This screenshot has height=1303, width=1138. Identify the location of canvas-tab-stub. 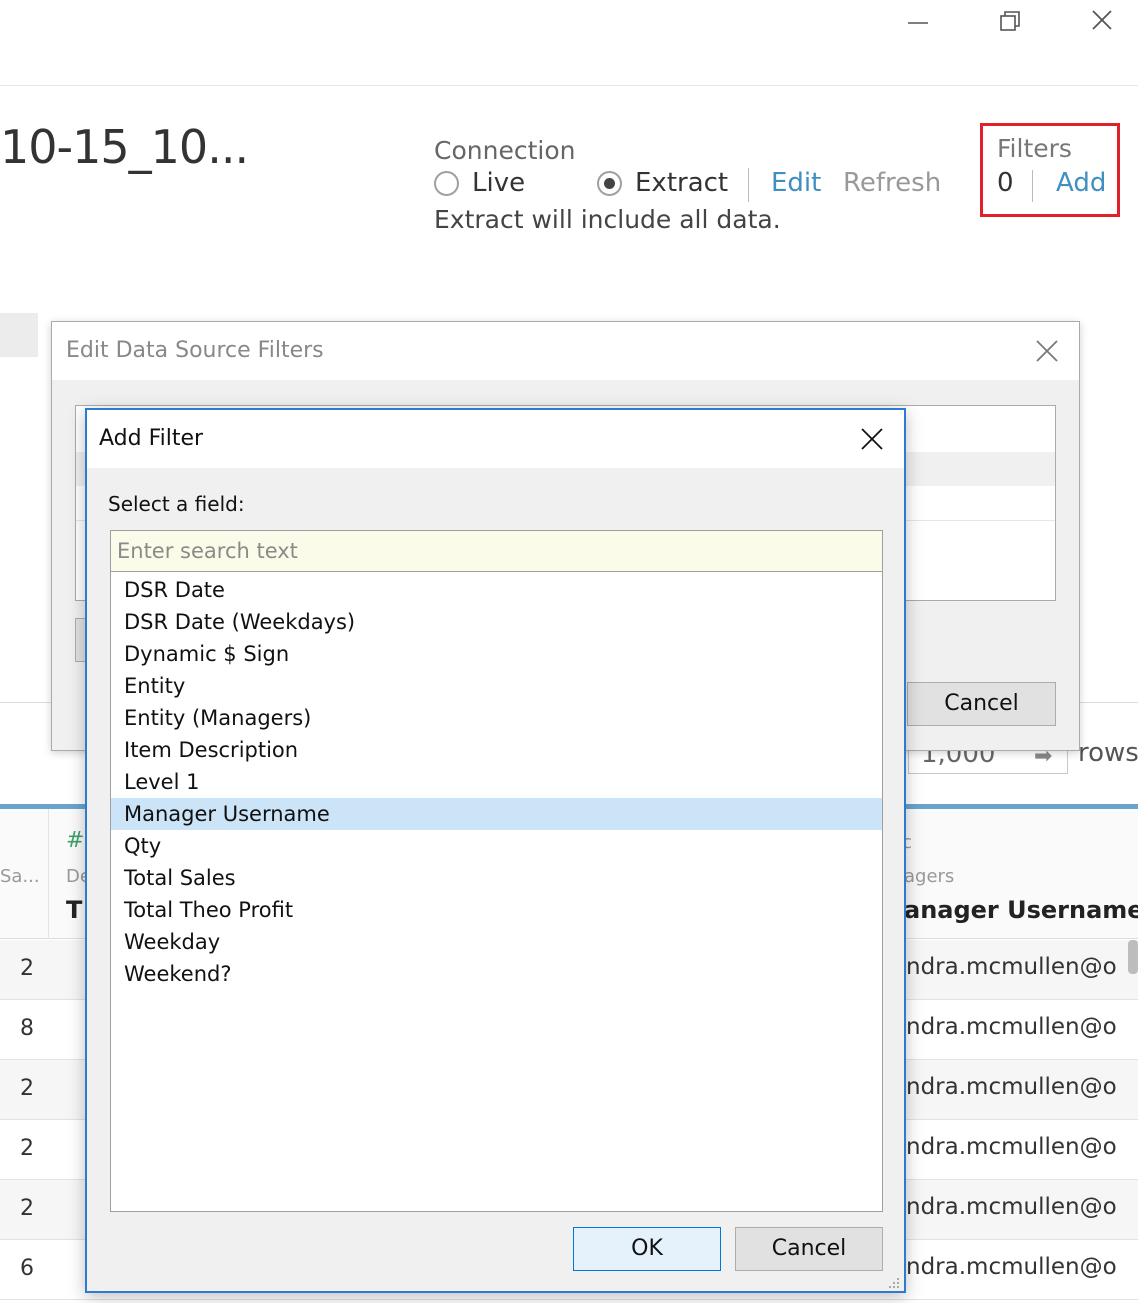
(19, 335).